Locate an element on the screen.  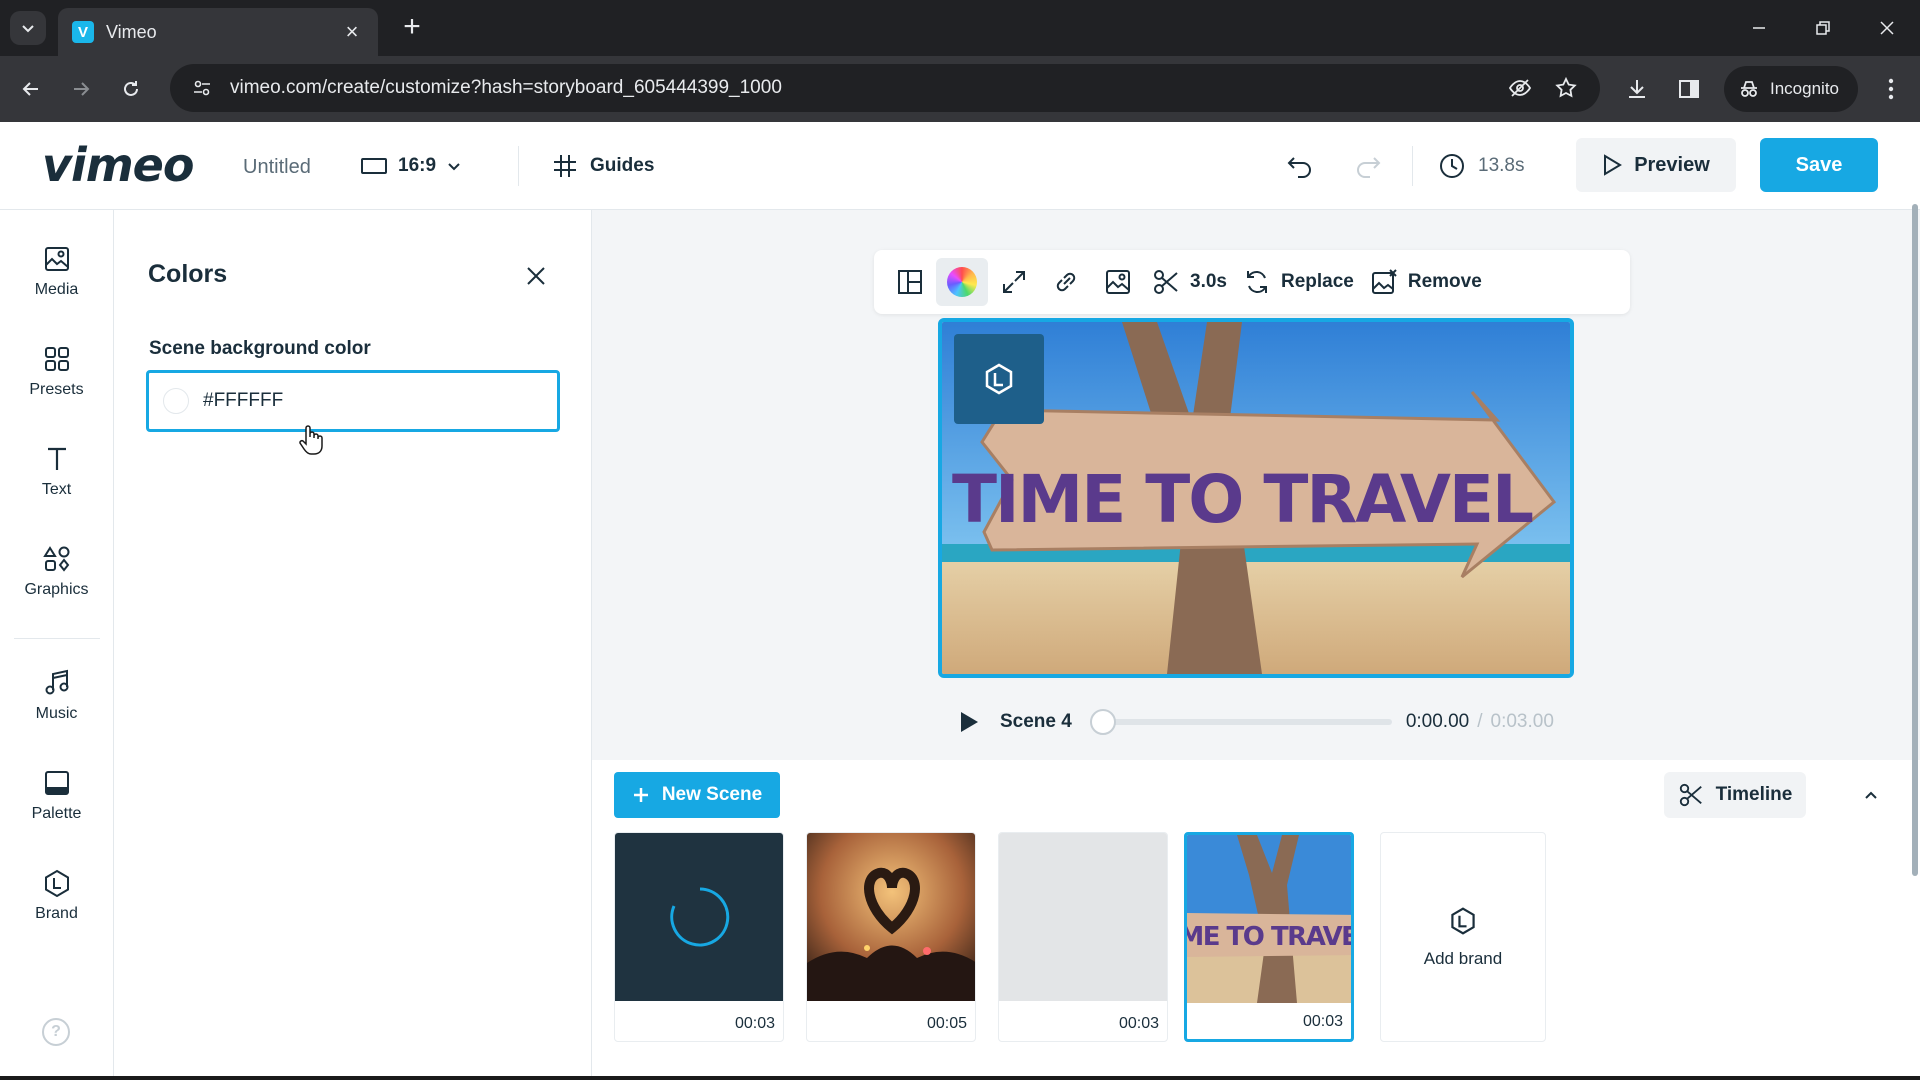
link-icon is located at coordinates (1066, 282).